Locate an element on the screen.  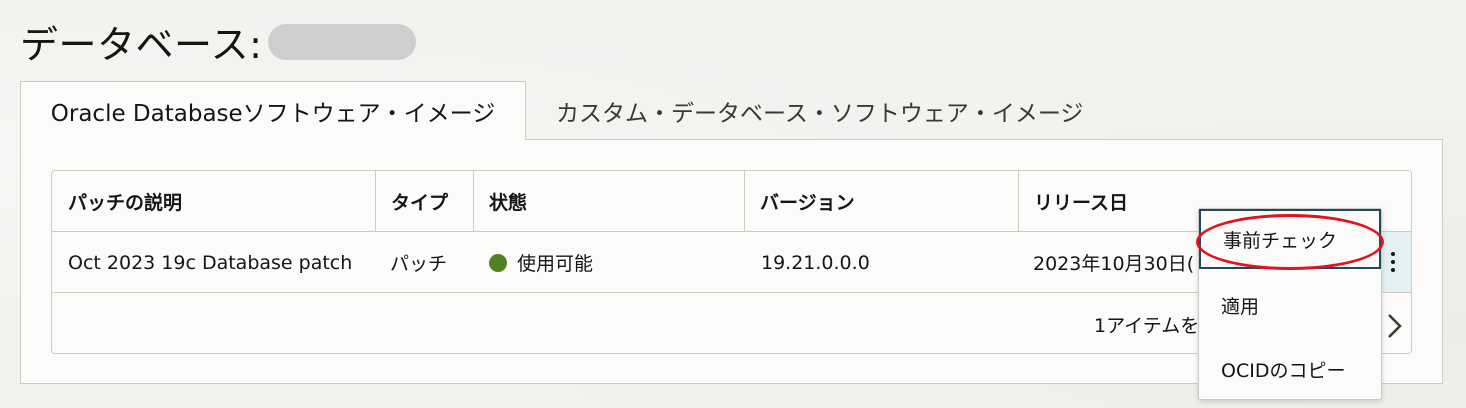
cell-description: Oct 2023 19c Database patch is located at coordinates (210, 262).